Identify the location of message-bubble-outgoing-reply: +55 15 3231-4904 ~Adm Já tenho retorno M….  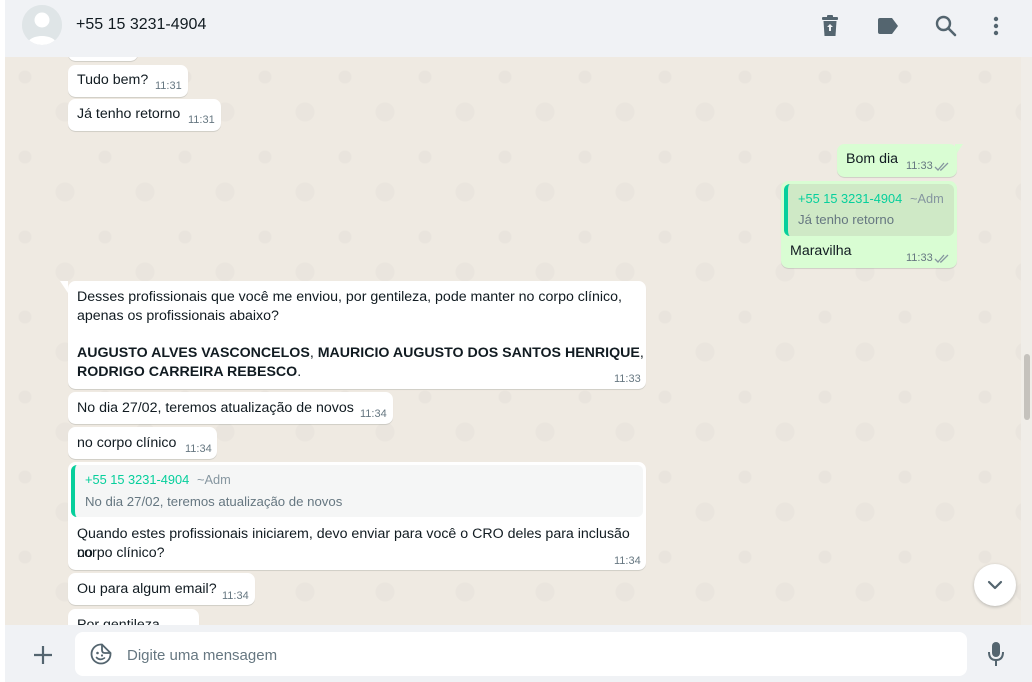
(869, 224).